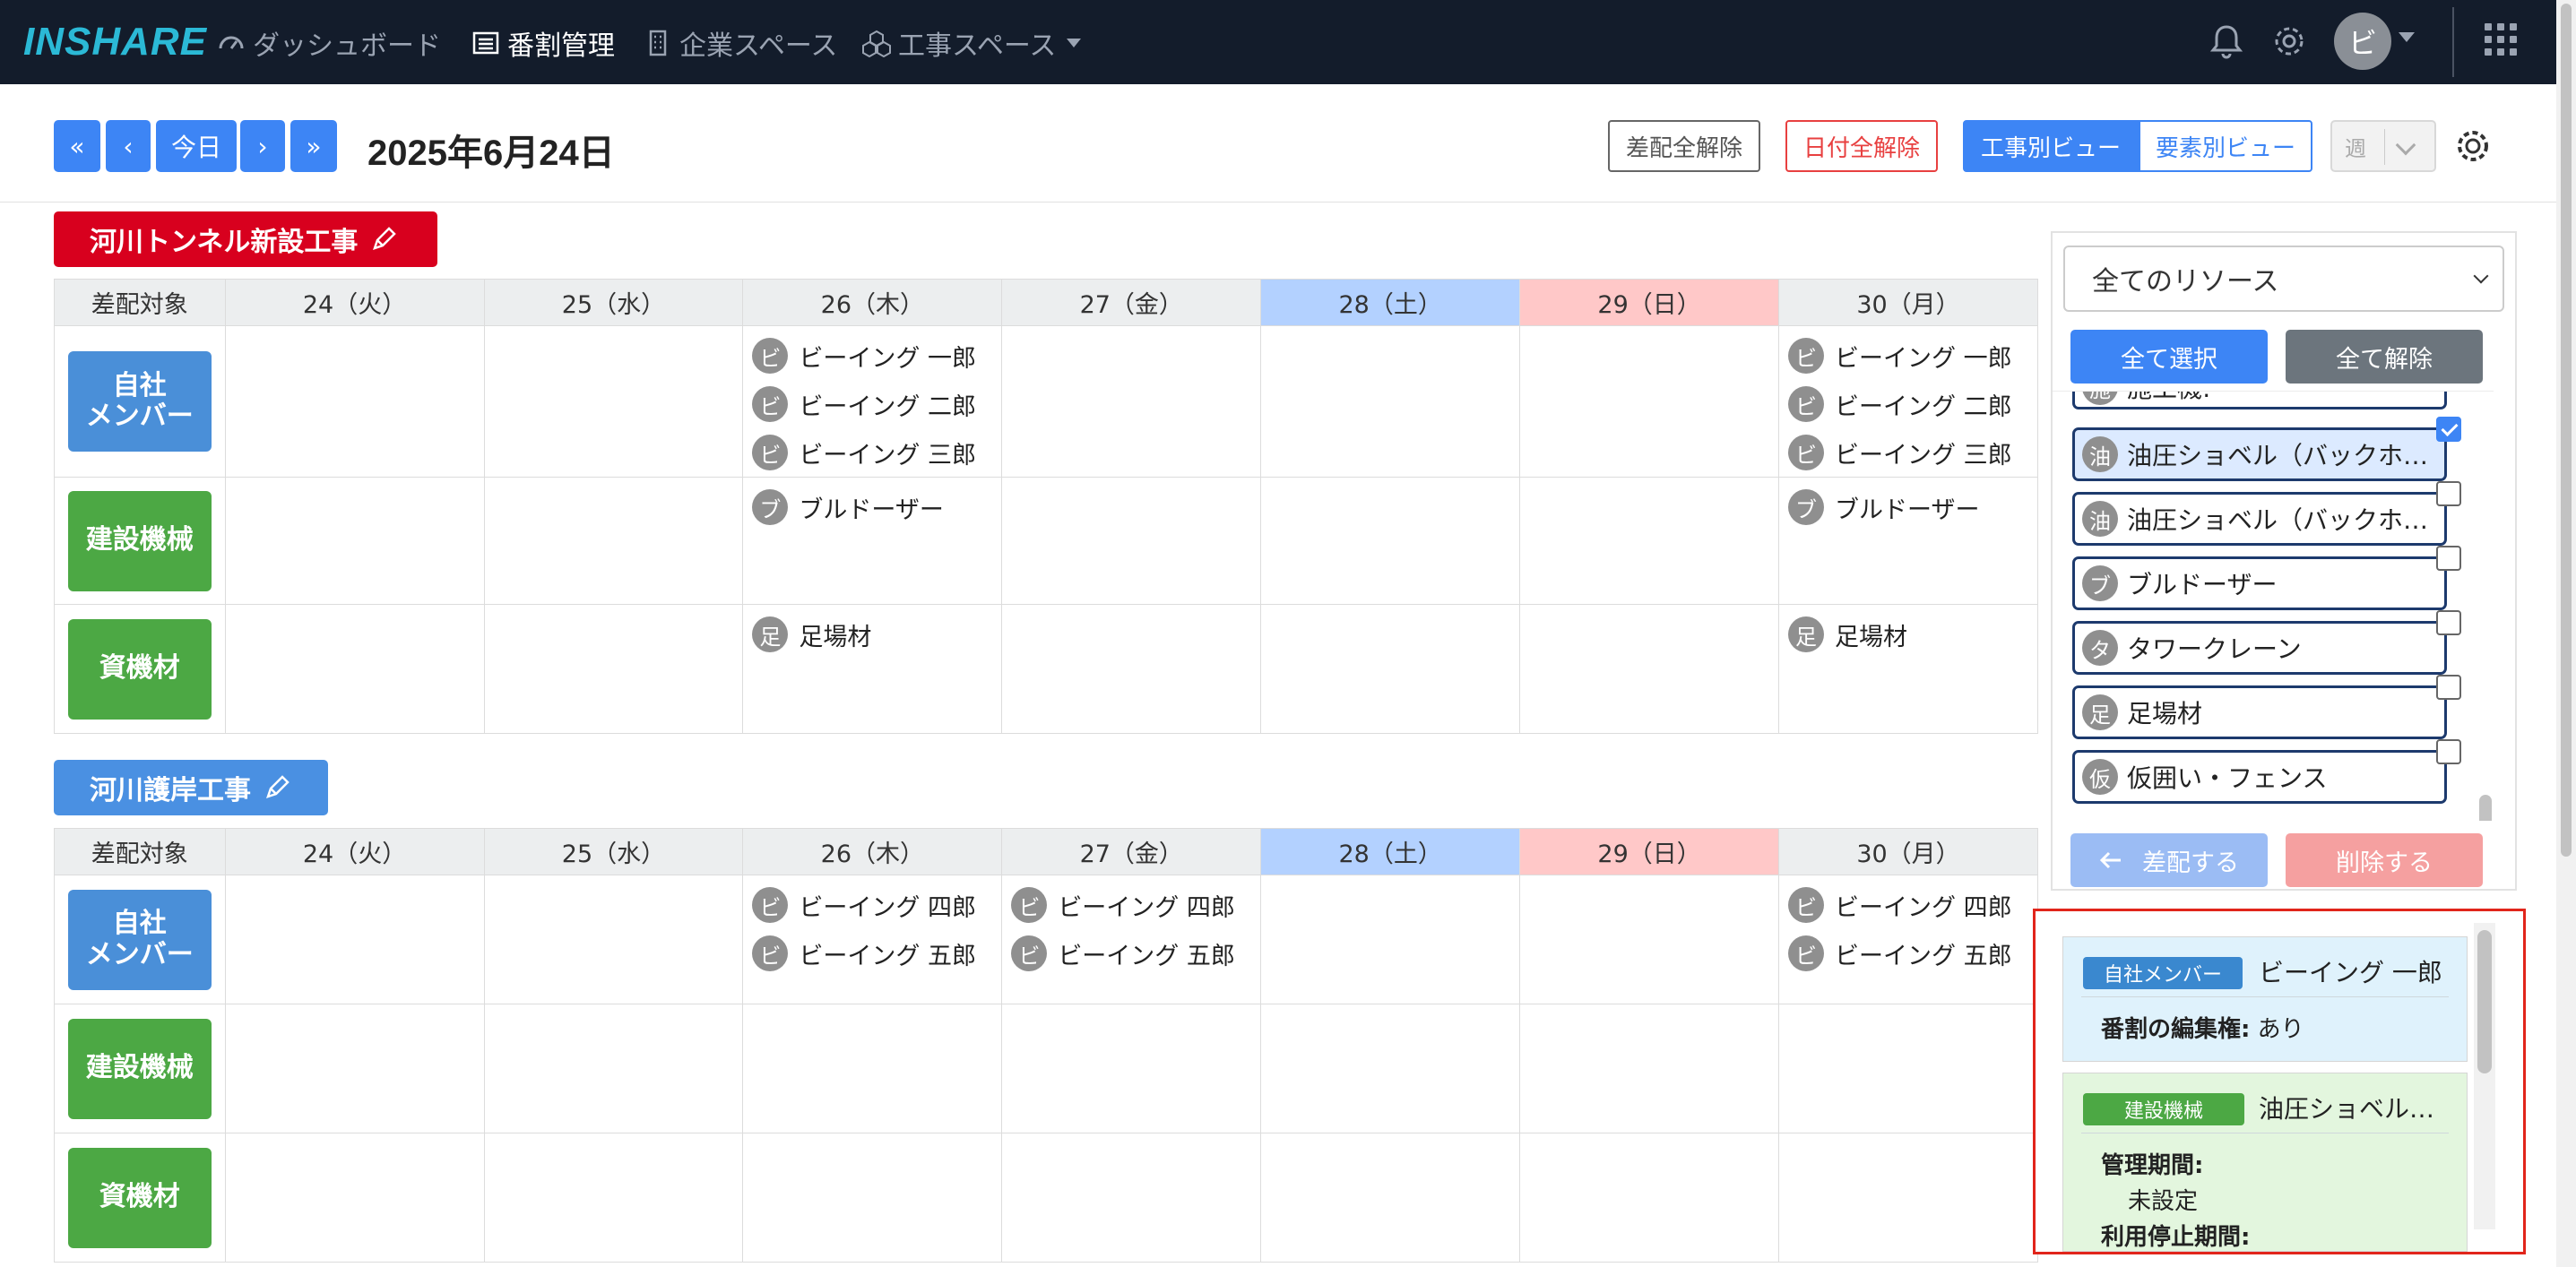  What do you see at coordinates (1908, 541) in the screenshot?
I see `day-cell: ブブルドーザー` at bounding box center [1908, 541].